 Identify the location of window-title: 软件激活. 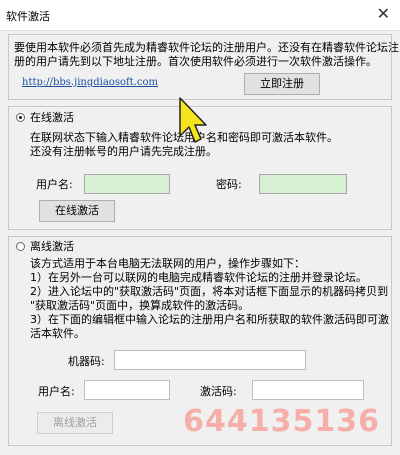
(28, 16).